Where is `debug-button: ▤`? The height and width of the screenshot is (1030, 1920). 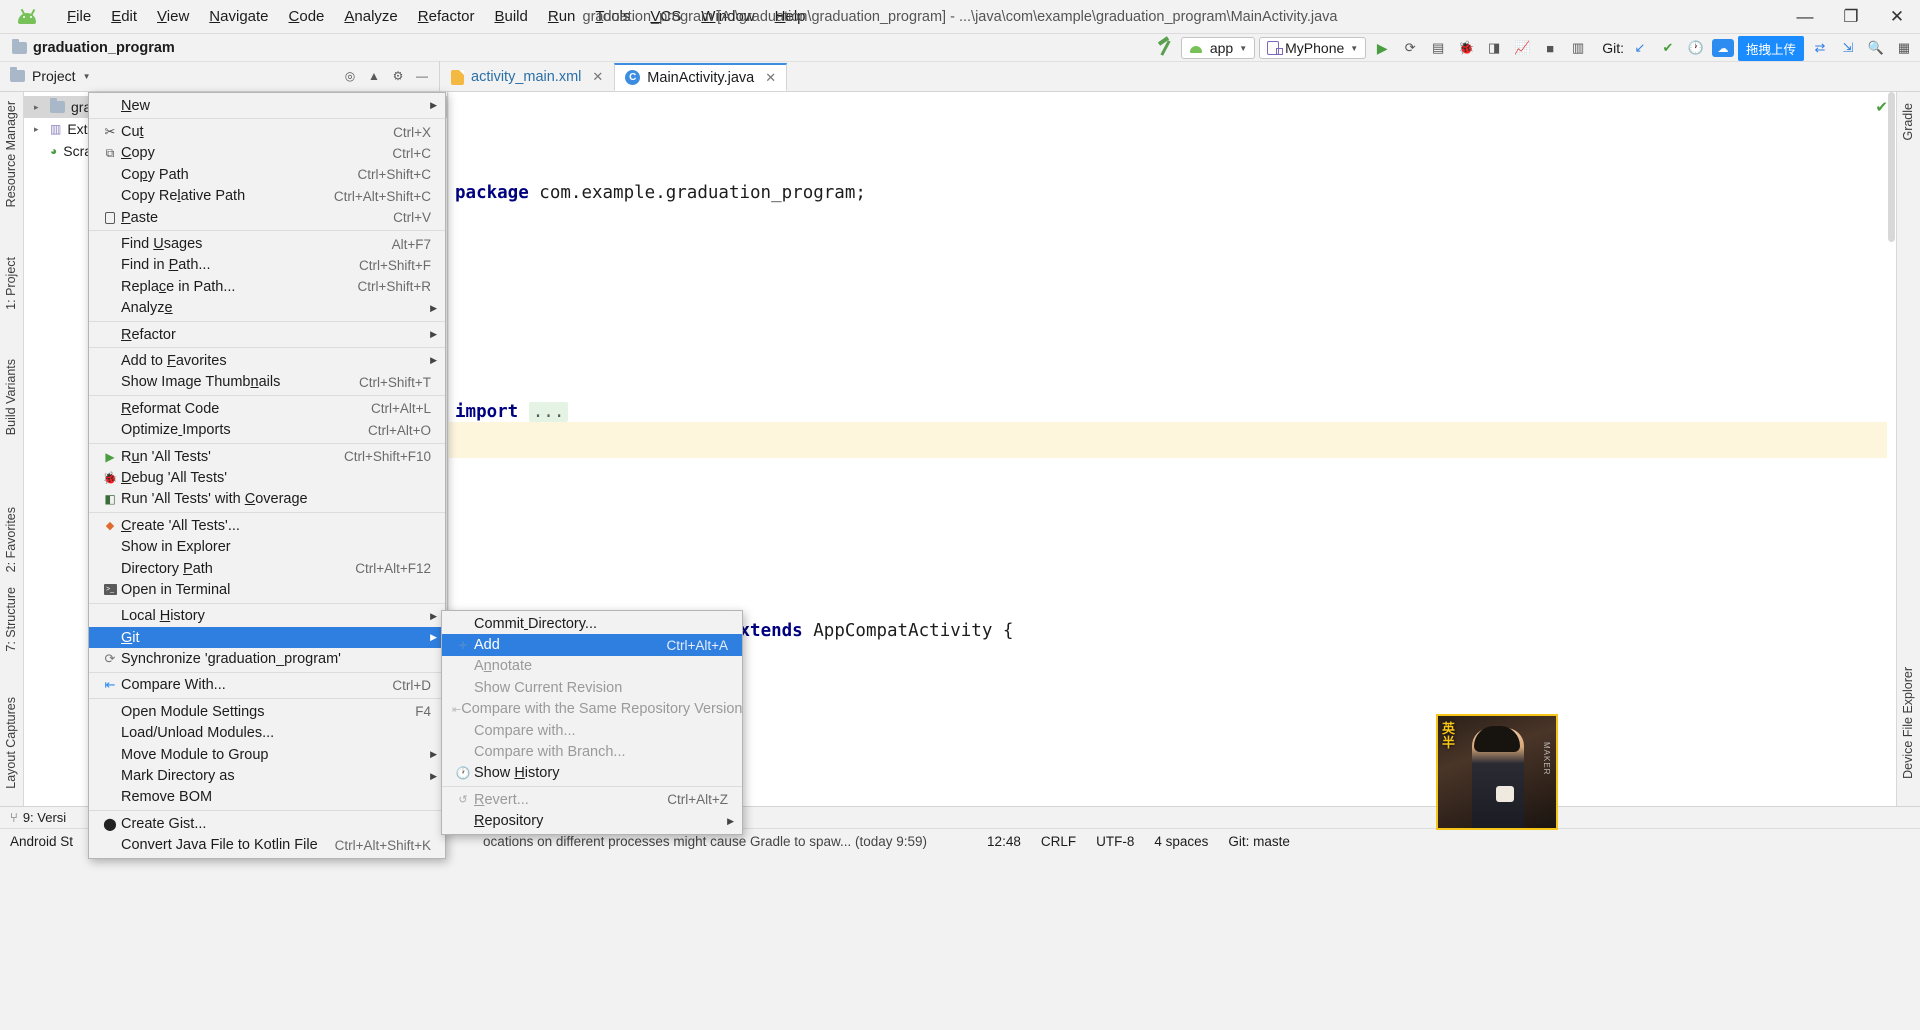
debug-button: ▤ is located at coordinates (1438, 48).